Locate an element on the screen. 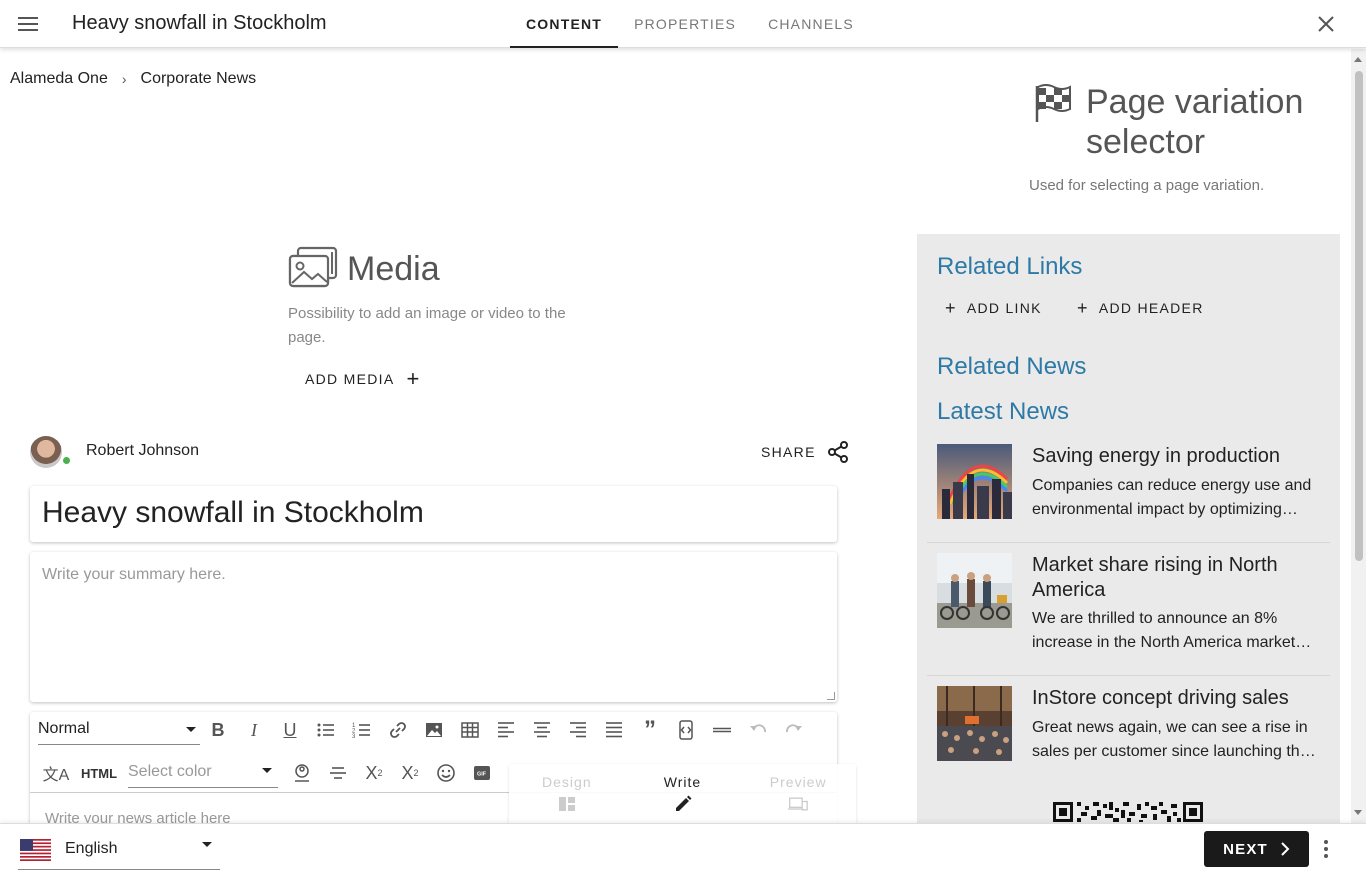 Image resolution: width=1366 pixels, height=873 pixels. bold-icon: B is located at coordinates (218, 730).